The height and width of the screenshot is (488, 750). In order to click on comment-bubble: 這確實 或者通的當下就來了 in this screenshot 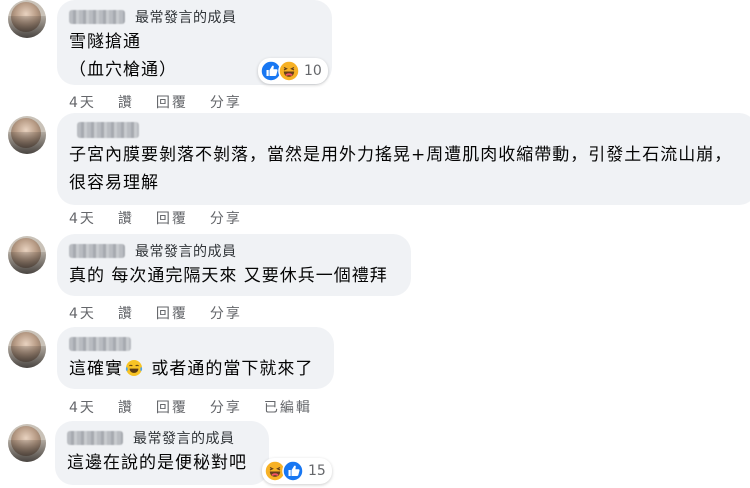, I will do `click(195, 358)`.